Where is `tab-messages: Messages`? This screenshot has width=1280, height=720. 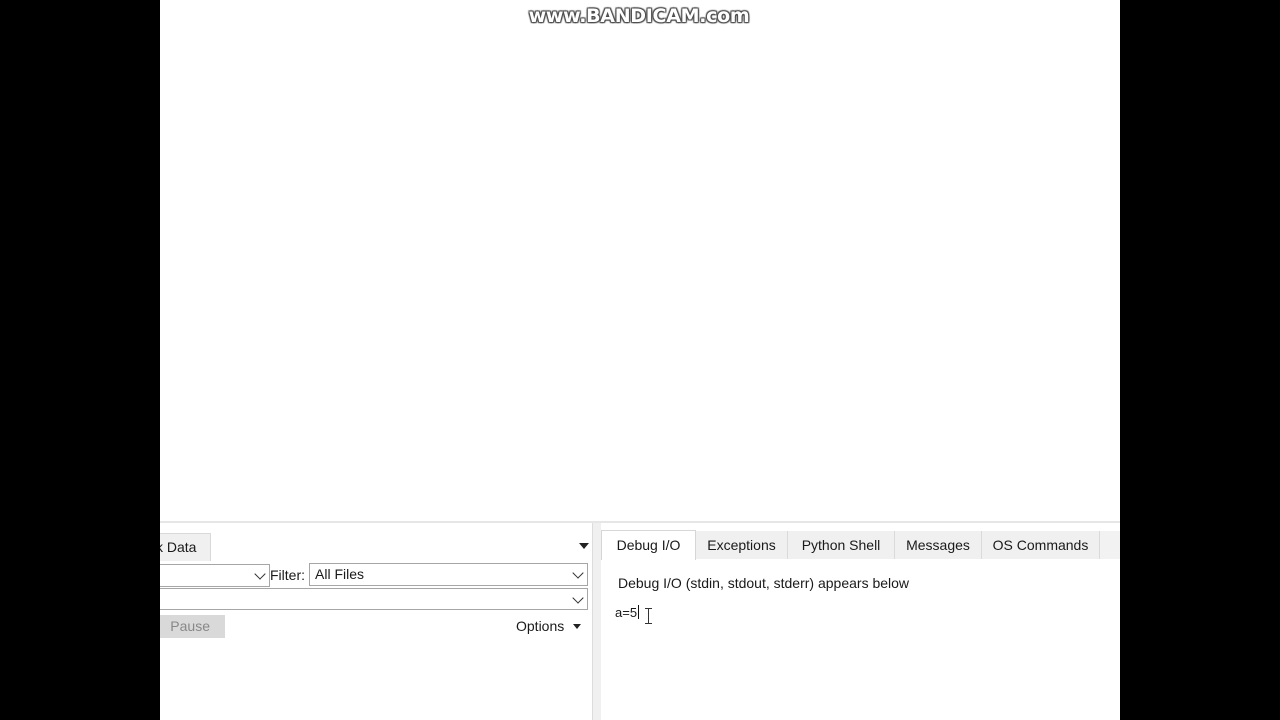
tab-messages: Messages is located at coordinates (938, 545).